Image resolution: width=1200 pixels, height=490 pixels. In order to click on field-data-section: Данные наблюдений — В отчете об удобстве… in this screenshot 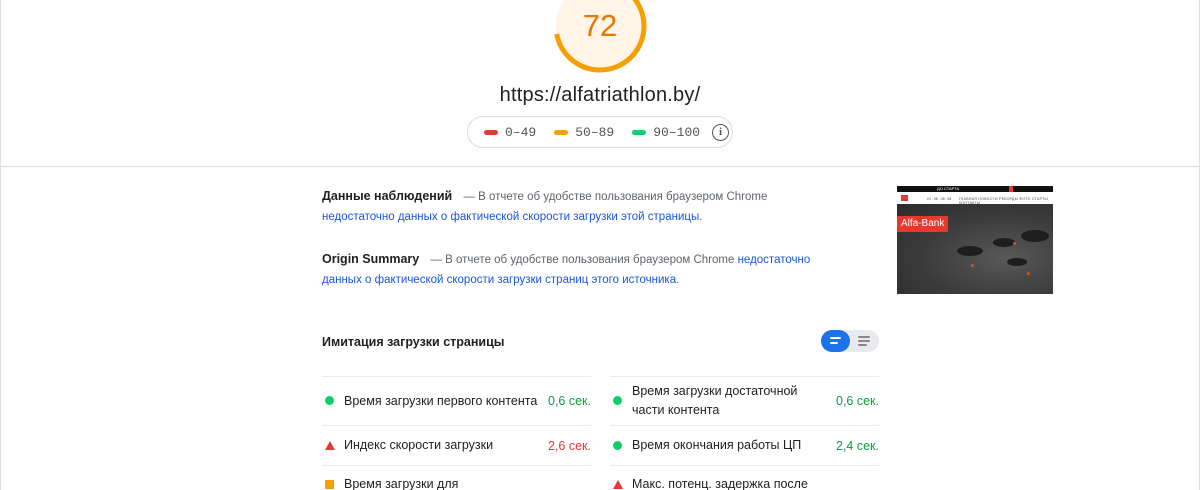, I will do `click(582, 206)`.